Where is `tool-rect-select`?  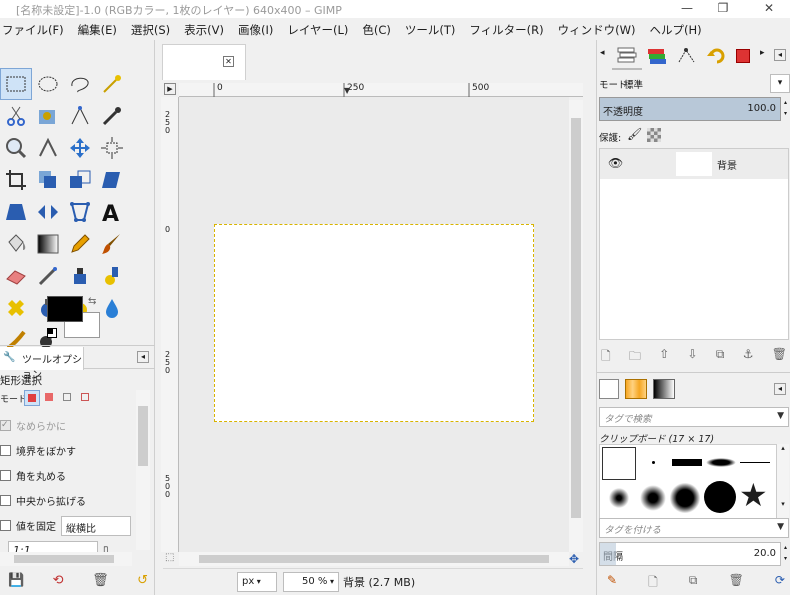
tool-rect-select is located at coordinates (16, 84).